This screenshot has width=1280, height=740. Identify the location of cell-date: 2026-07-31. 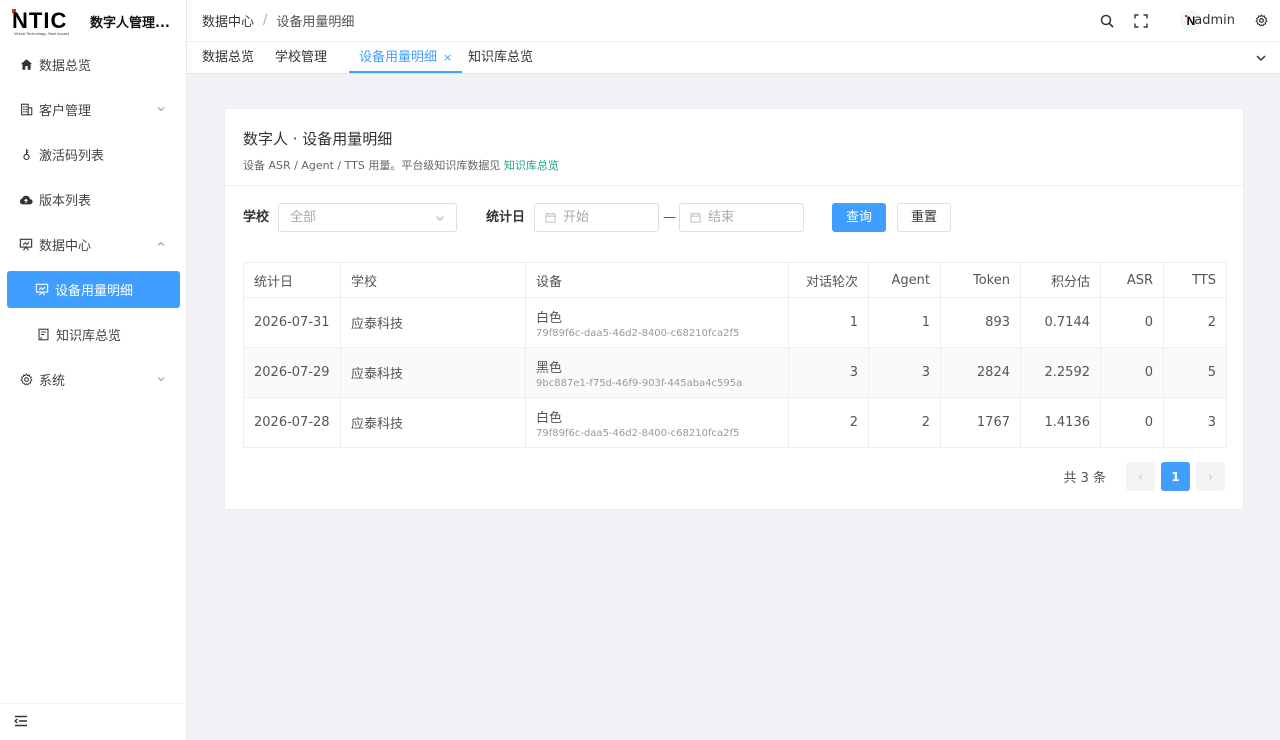
(292, 322).